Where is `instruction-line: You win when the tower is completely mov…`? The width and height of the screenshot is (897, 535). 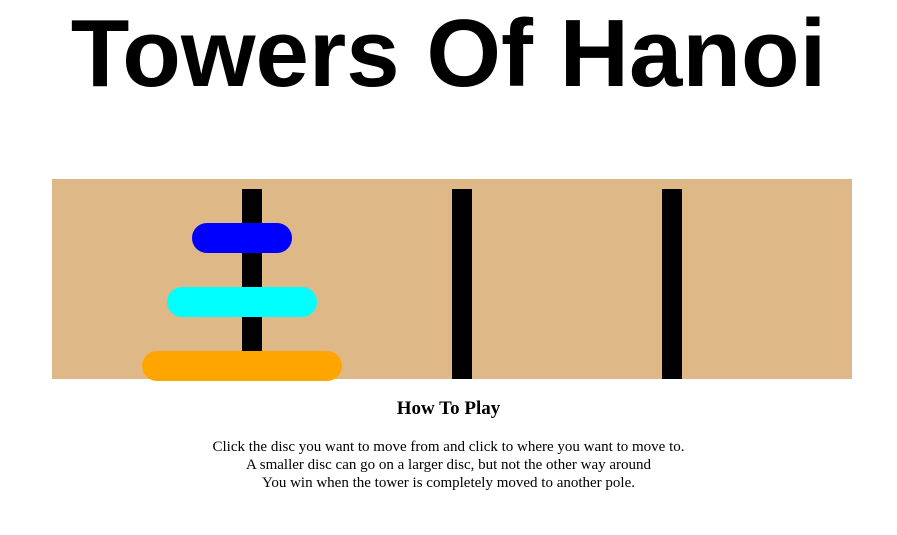 instruction-line: You win when the tower is completely mov… is located at coordinates (448, 483).